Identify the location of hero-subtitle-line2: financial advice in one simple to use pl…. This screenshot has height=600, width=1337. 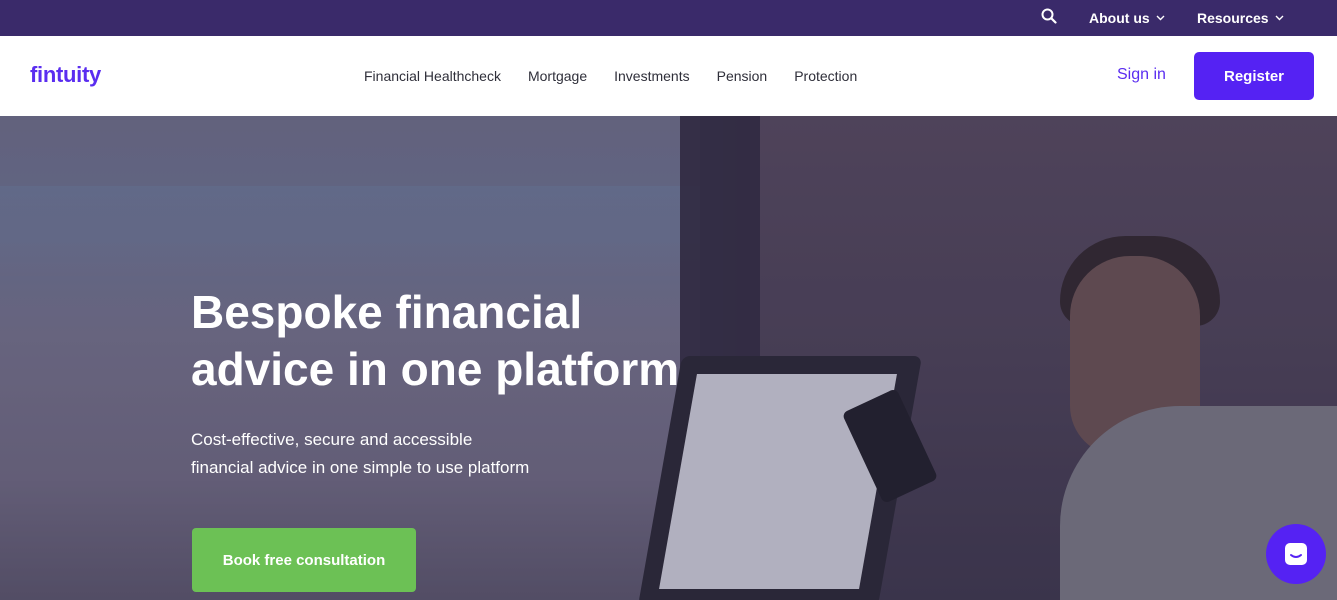
(360, 467).